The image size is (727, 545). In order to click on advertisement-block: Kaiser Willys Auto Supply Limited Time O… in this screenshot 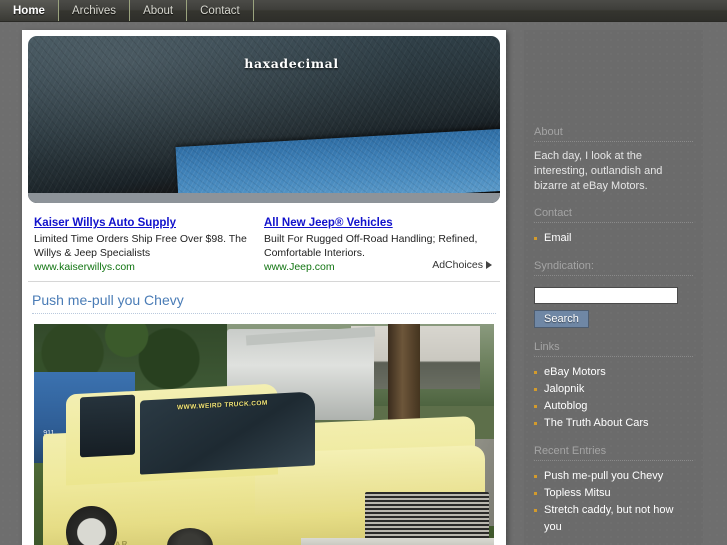, I will do `click(264, 247)`.